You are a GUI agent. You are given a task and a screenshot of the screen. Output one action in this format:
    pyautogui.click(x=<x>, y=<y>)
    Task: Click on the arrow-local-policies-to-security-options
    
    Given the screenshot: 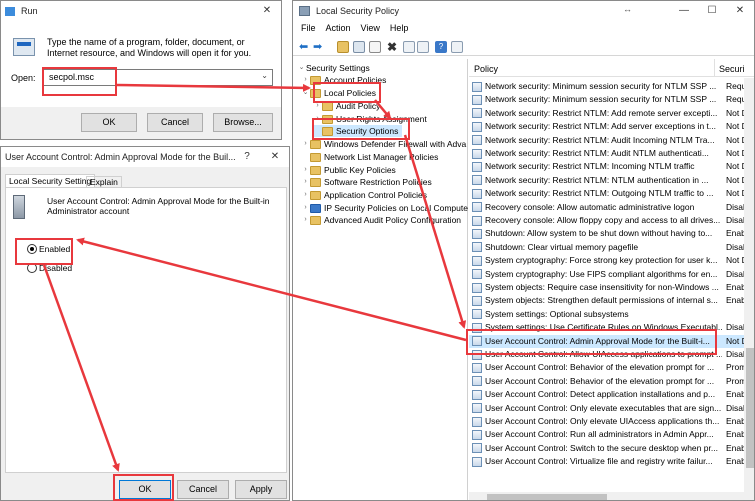 What is the action you would take?
    pyautogui.click(x=383, y=109)
    